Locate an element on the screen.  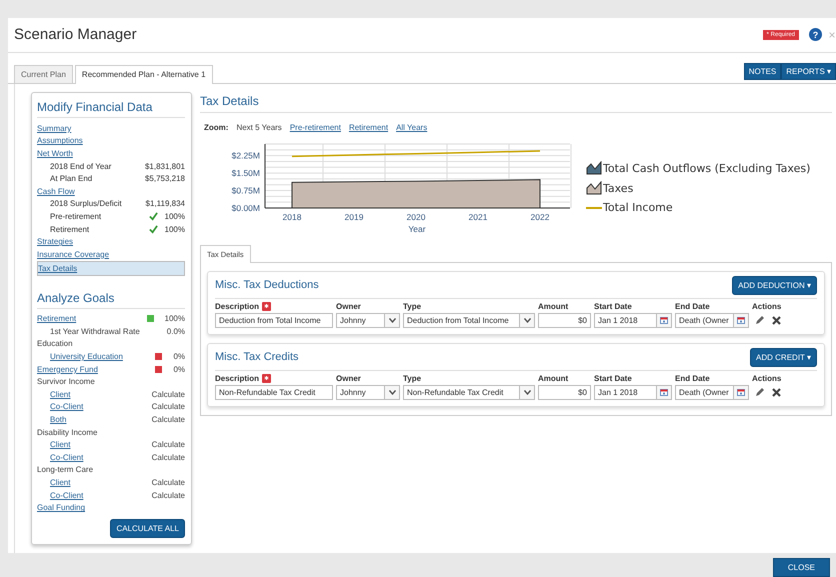
sidebar-item: Summary is located at coordinates (111, 128).